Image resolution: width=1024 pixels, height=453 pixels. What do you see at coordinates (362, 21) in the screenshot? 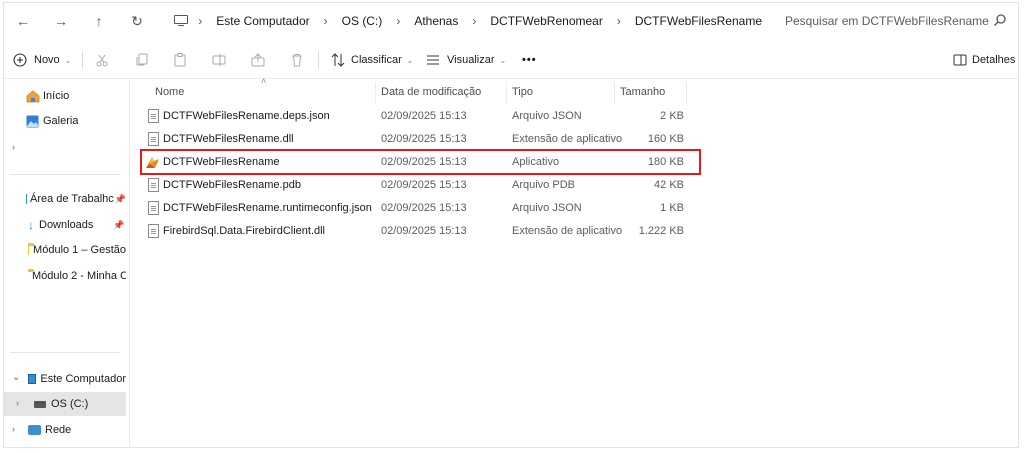
I see `breadcrumb-drive-c: OS (C:)` at bounding box center [362, 21].